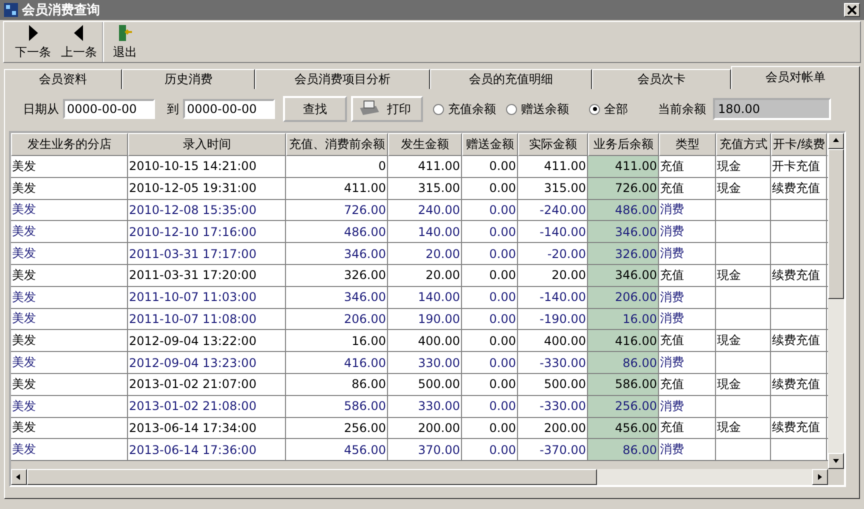 The height and width of the screenshot is (509, 864). What do you see at coordinates (425, 341) in the screenshot?
I see `table-cell: 400.00` at bounding box center [425, 341].